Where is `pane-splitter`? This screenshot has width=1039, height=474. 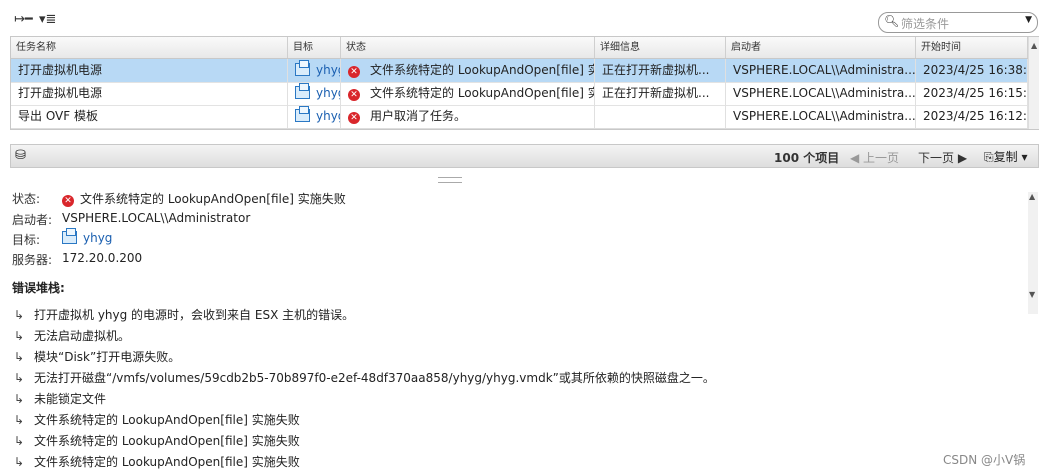
pane-splitter is located at coordinates (450, 180).